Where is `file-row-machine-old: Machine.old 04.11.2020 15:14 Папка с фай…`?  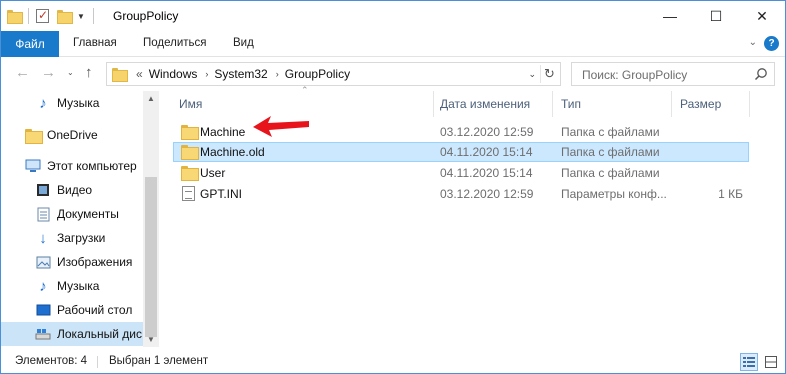 file-row-machine-old: Machine.old 04.11.2020 15:14 Папка с фай… is located at coordinates (461, 152).